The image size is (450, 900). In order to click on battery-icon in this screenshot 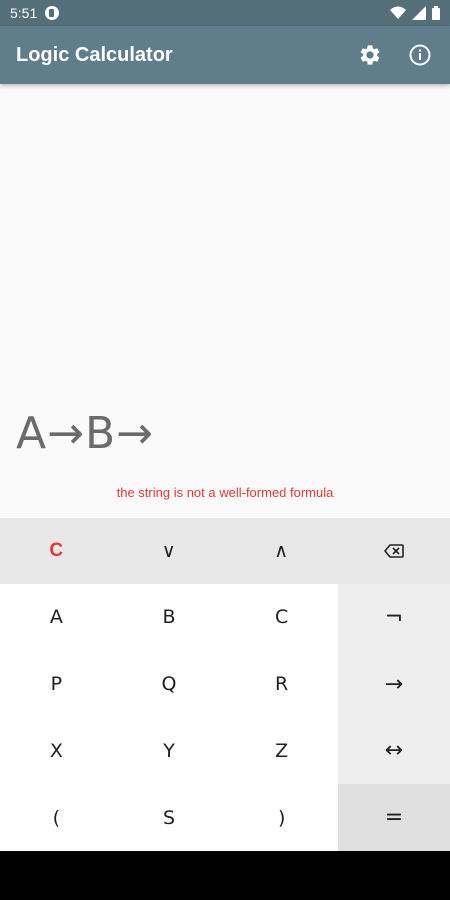, I will do `click(436, 13)`.